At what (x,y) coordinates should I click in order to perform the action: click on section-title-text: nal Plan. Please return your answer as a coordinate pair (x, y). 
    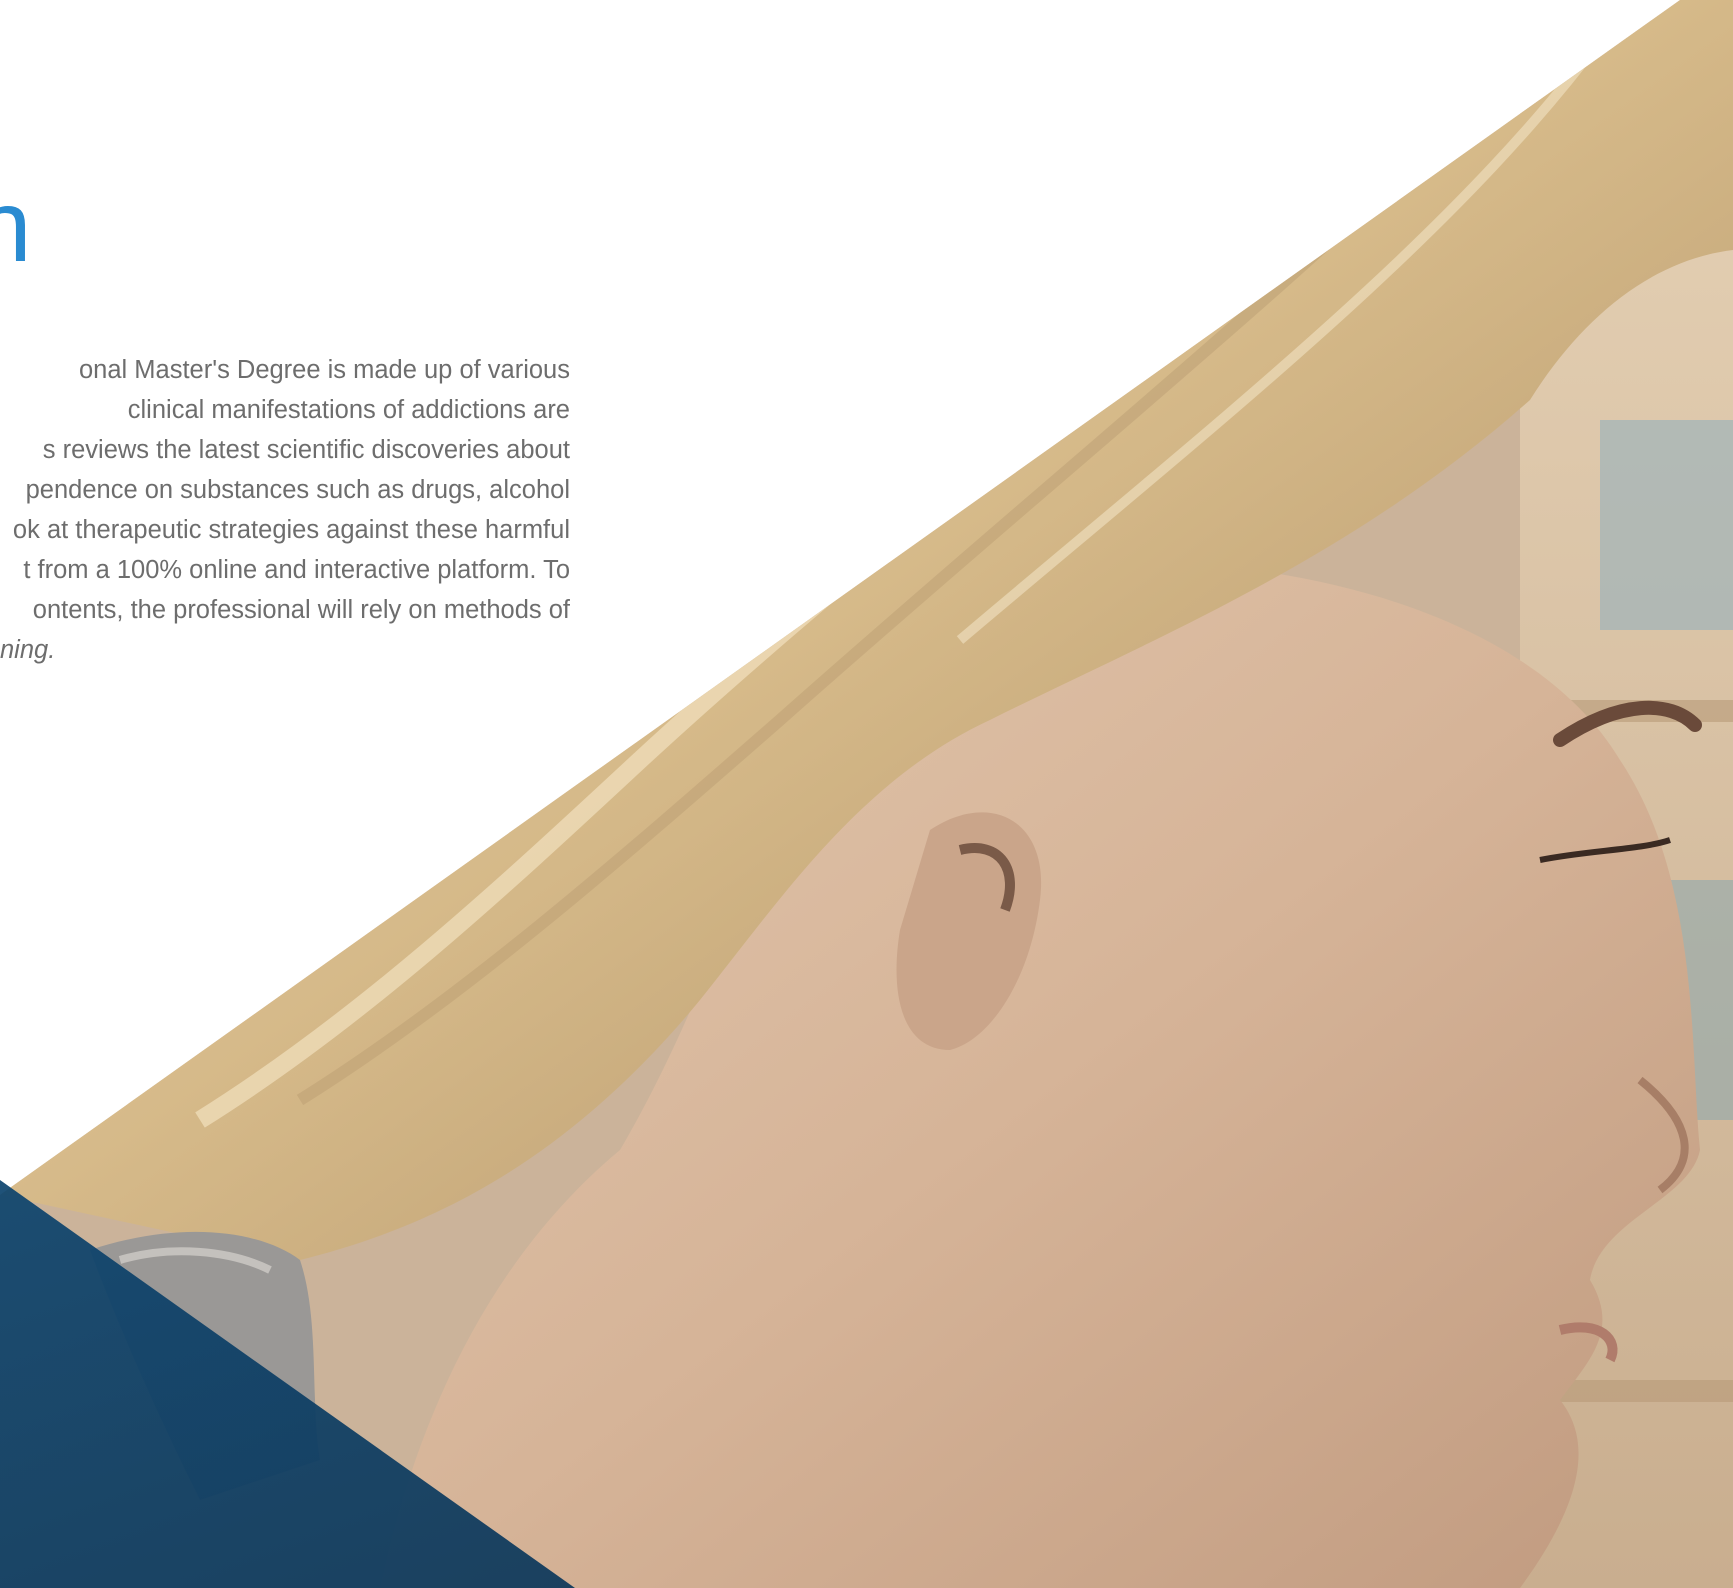
    Looking at the image, I should click on (16, 226).